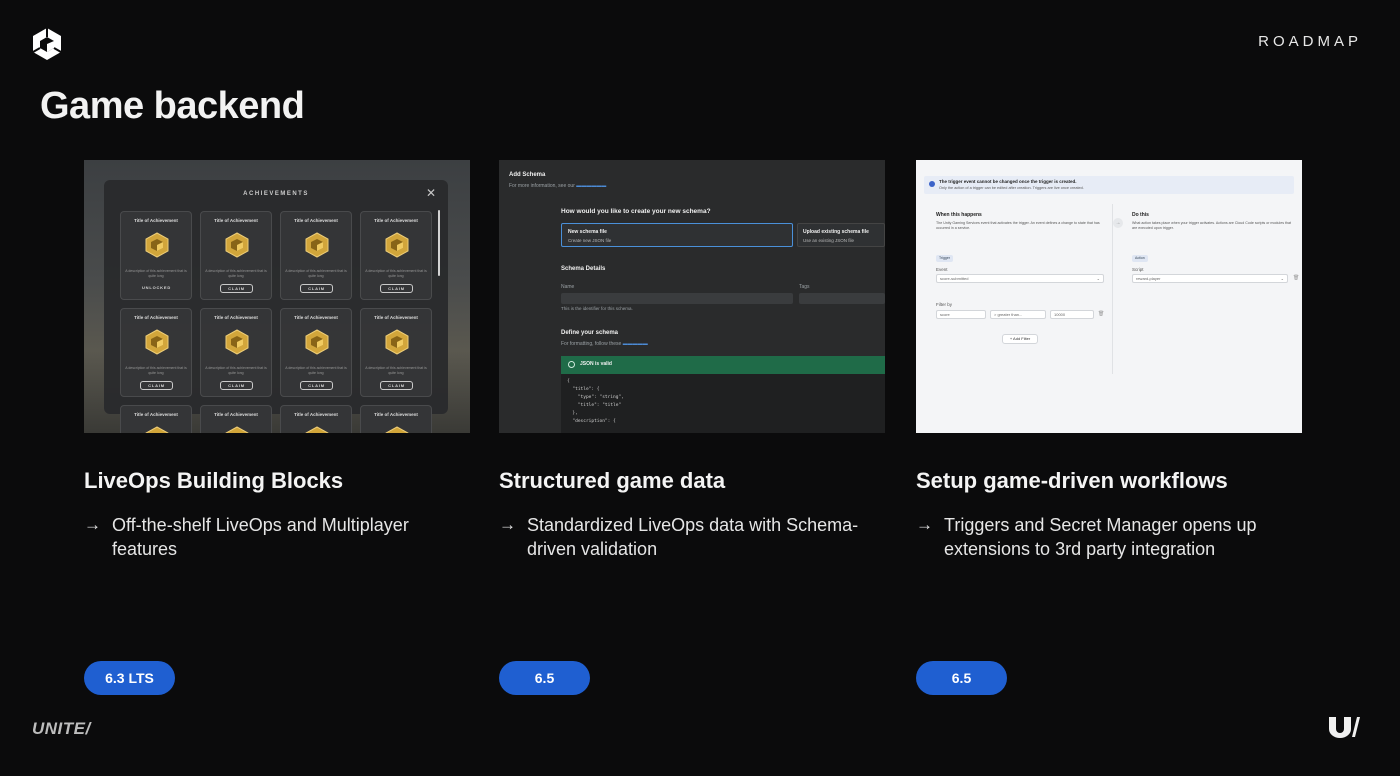  Describe the element at coordinates (1344, 727) in the screenshot. I see `unite-u-mark-icon` at that location.